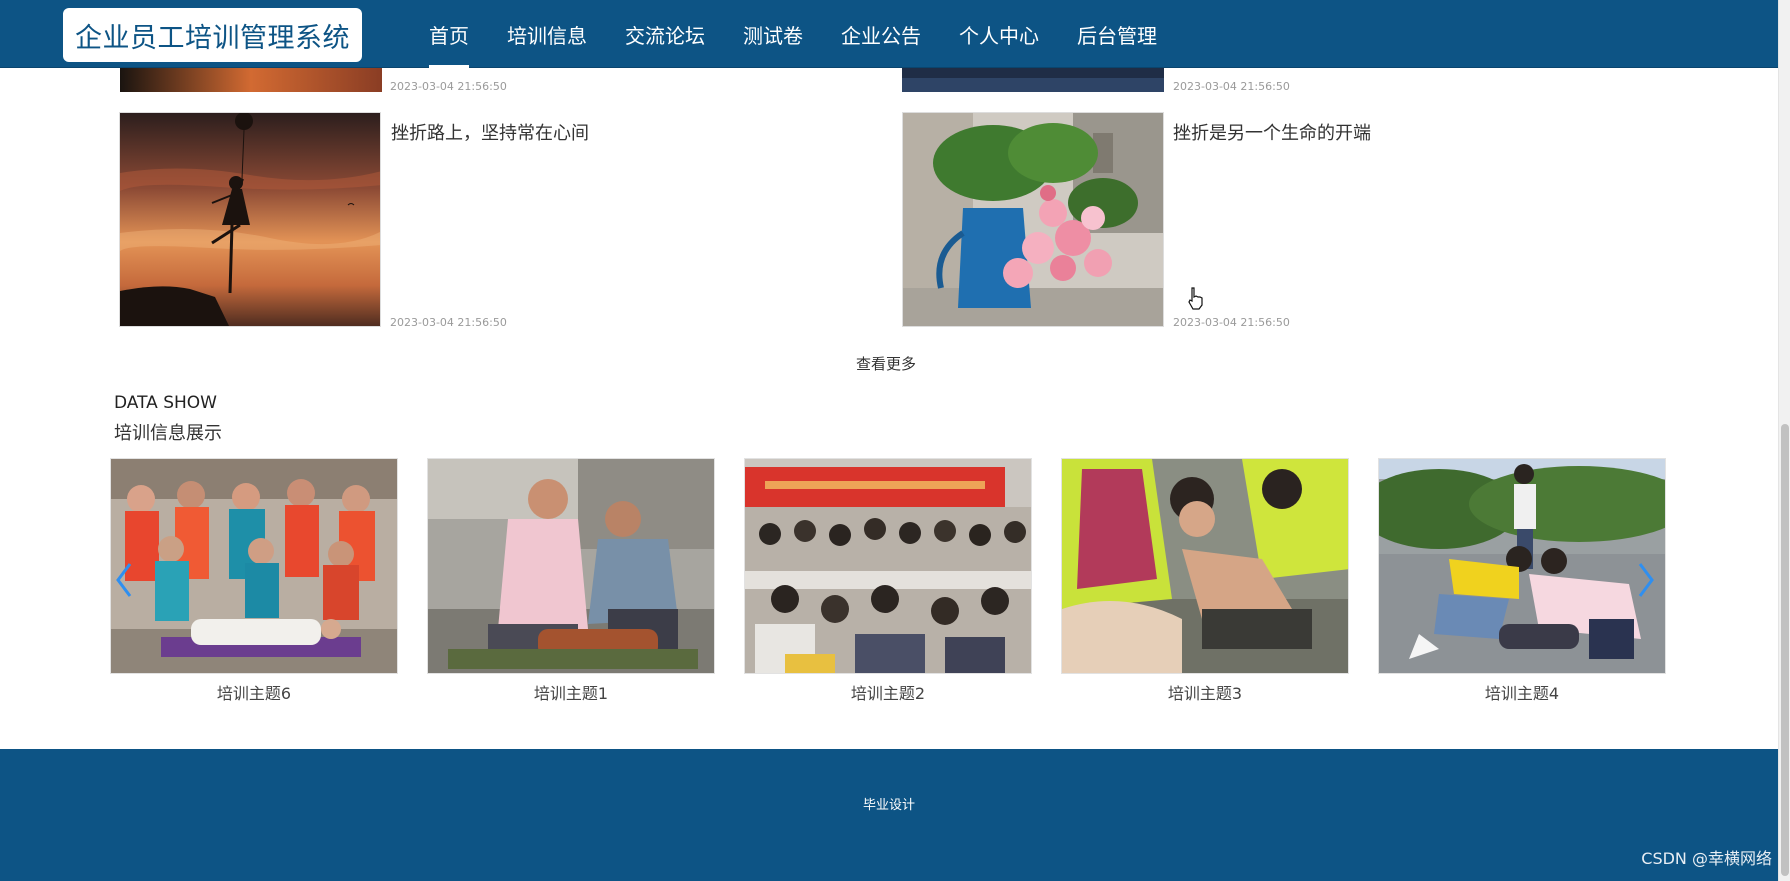 The height and width of the screenshot is (881, 1790). What do you see at coordinates (889, 815) in the screenshot?
I see `footer` at bounding box center [889, 815].